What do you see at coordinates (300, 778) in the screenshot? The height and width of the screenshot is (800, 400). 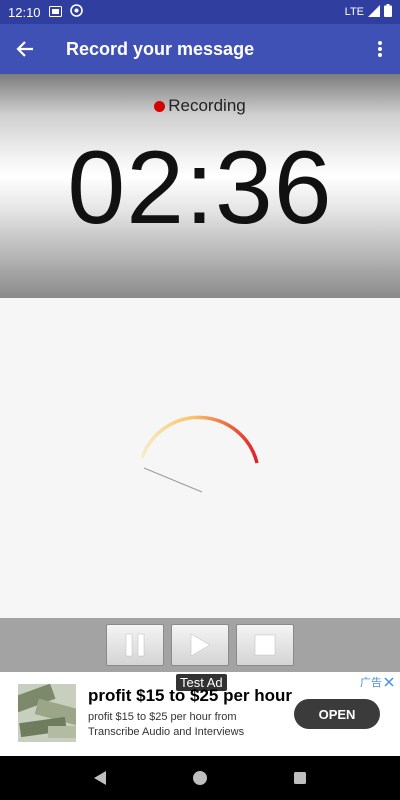 I see `nav-recents-icon` at bounding box center [300, 778].